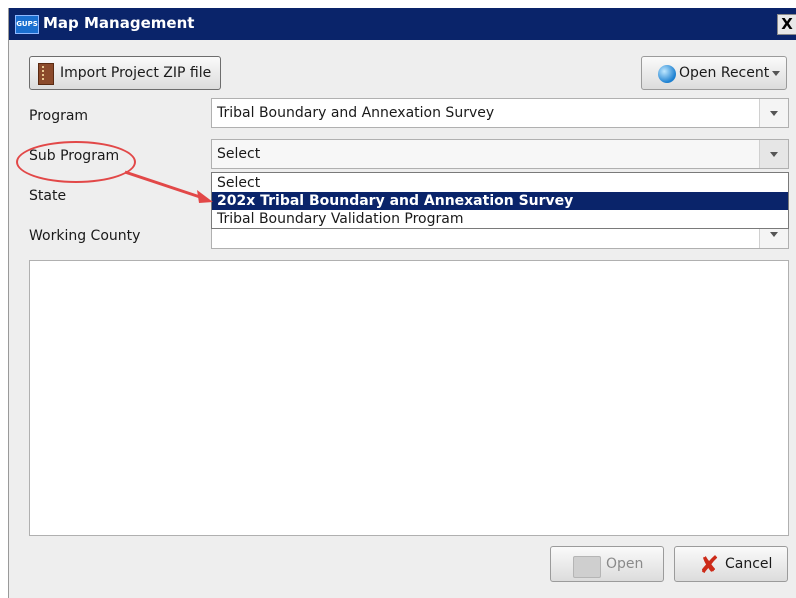 The image size is (796, 598). I want to click on program-select: Tribal Boundary and Annexation Survey, so click(500, 113).